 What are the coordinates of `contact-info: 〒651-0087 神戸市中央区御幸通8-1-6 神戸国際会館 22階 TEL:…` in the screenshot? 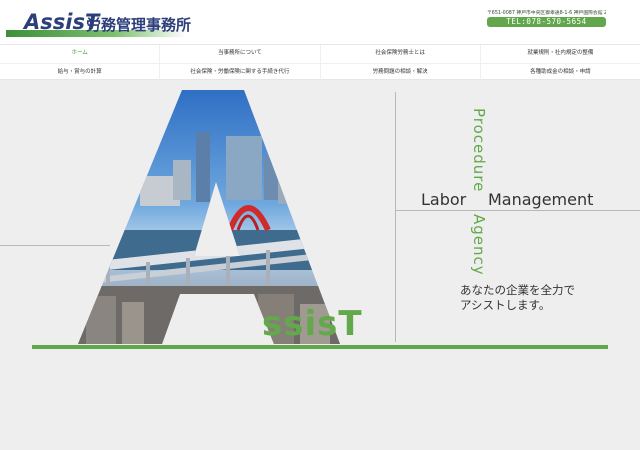 It's located at (546, 18).